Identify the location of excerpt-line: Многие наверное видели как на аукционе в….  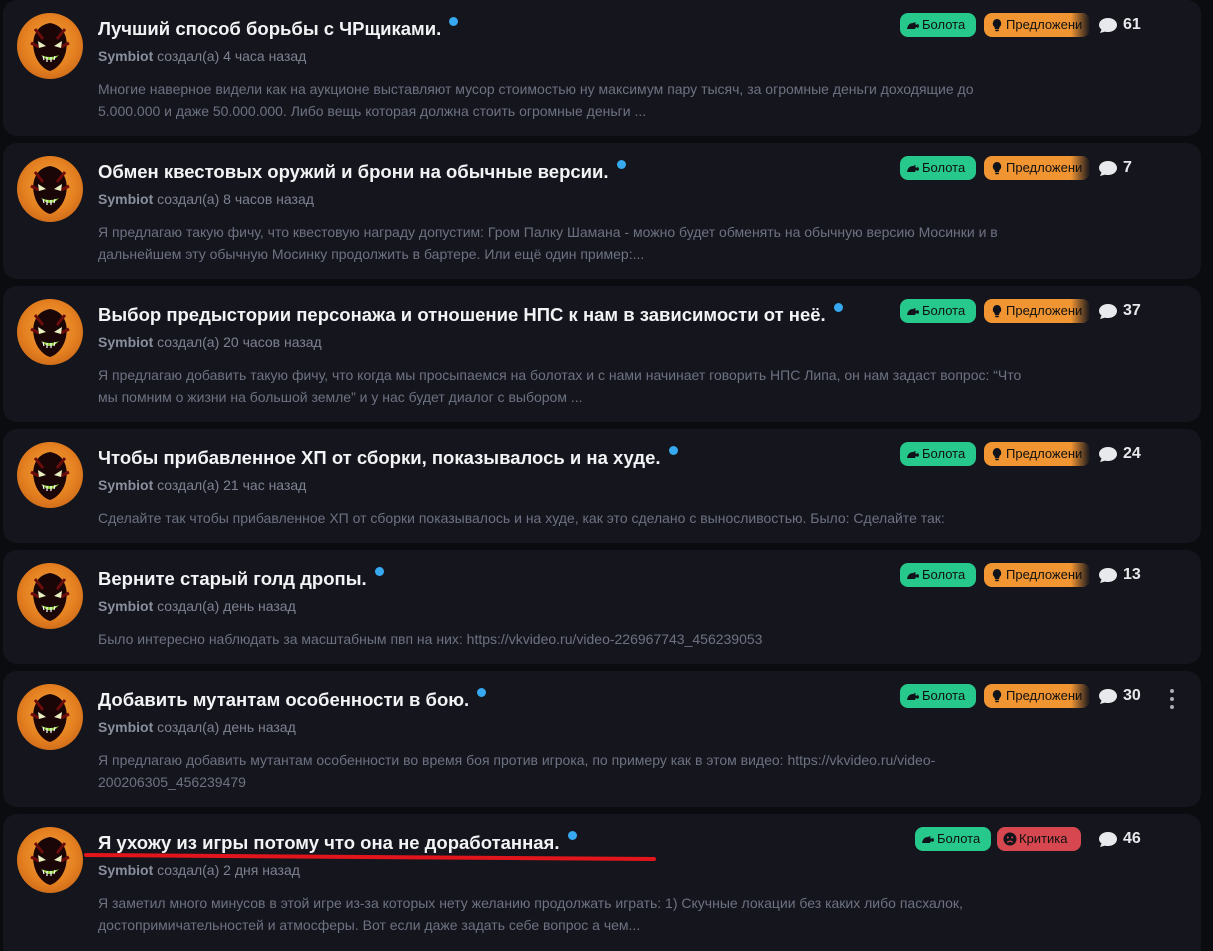
(536, 89).